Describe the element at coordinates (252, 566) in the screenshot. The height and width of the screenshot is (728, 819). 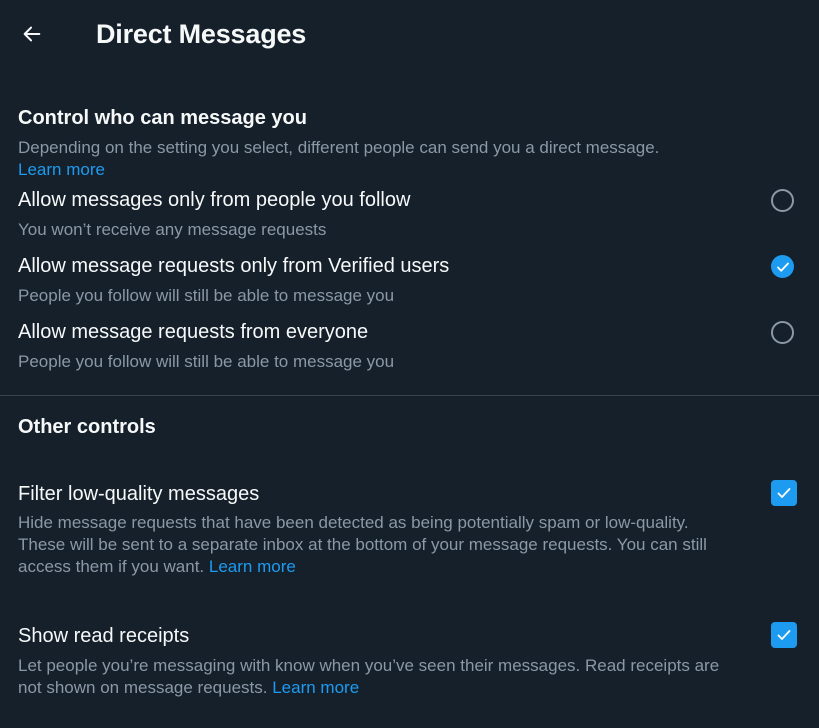
I see `filter-learn-more-link: Learn more` at that location.